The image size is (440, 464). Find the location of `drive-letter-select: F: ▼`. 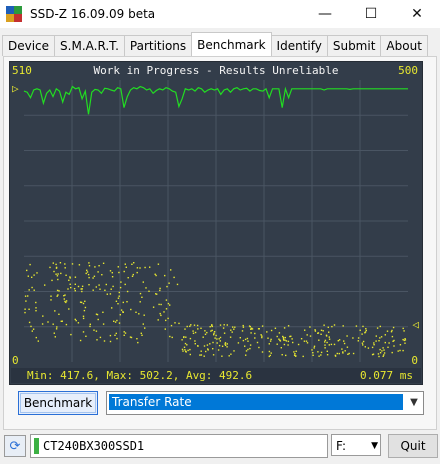

drive-letter-select: F: ▼ is located at coordinates (356, 445).